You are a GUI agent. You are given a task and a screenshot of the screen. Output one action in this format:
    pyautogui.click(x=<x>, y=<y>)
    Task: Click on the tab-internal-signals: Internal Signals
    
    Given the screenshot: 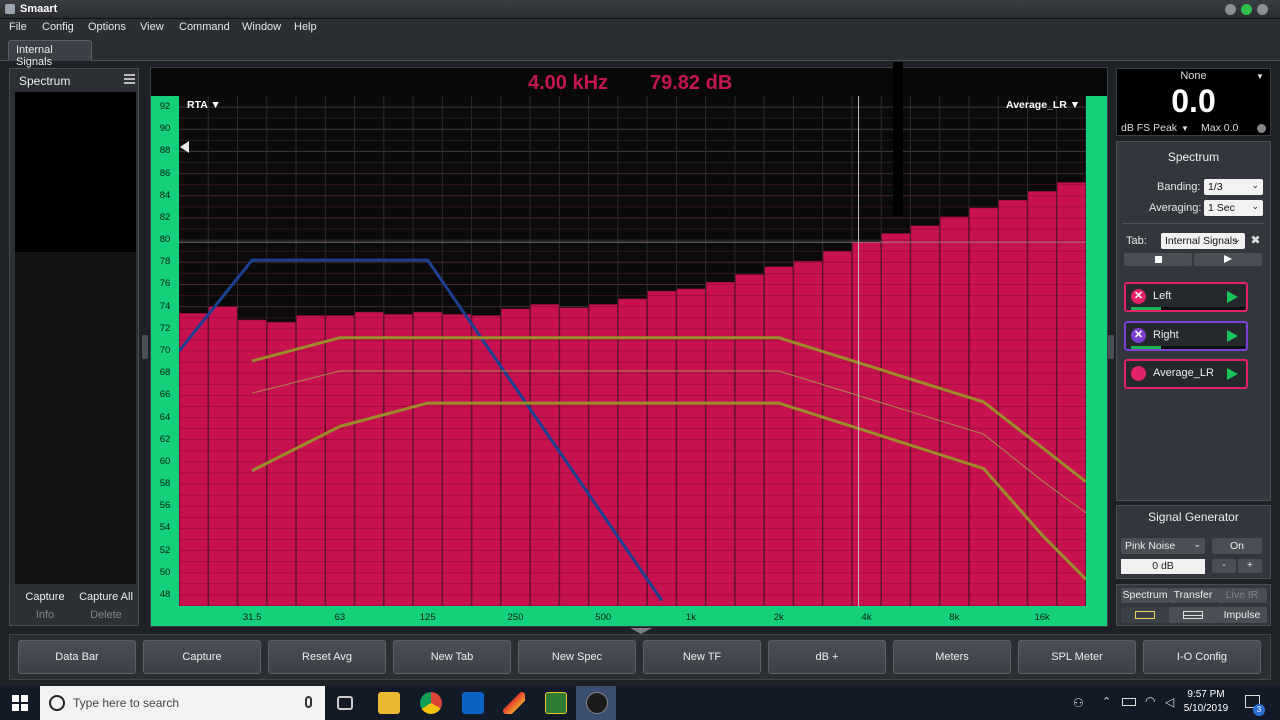 What is the action you would take?
    pyautogui.click(x=50, y=54)
    